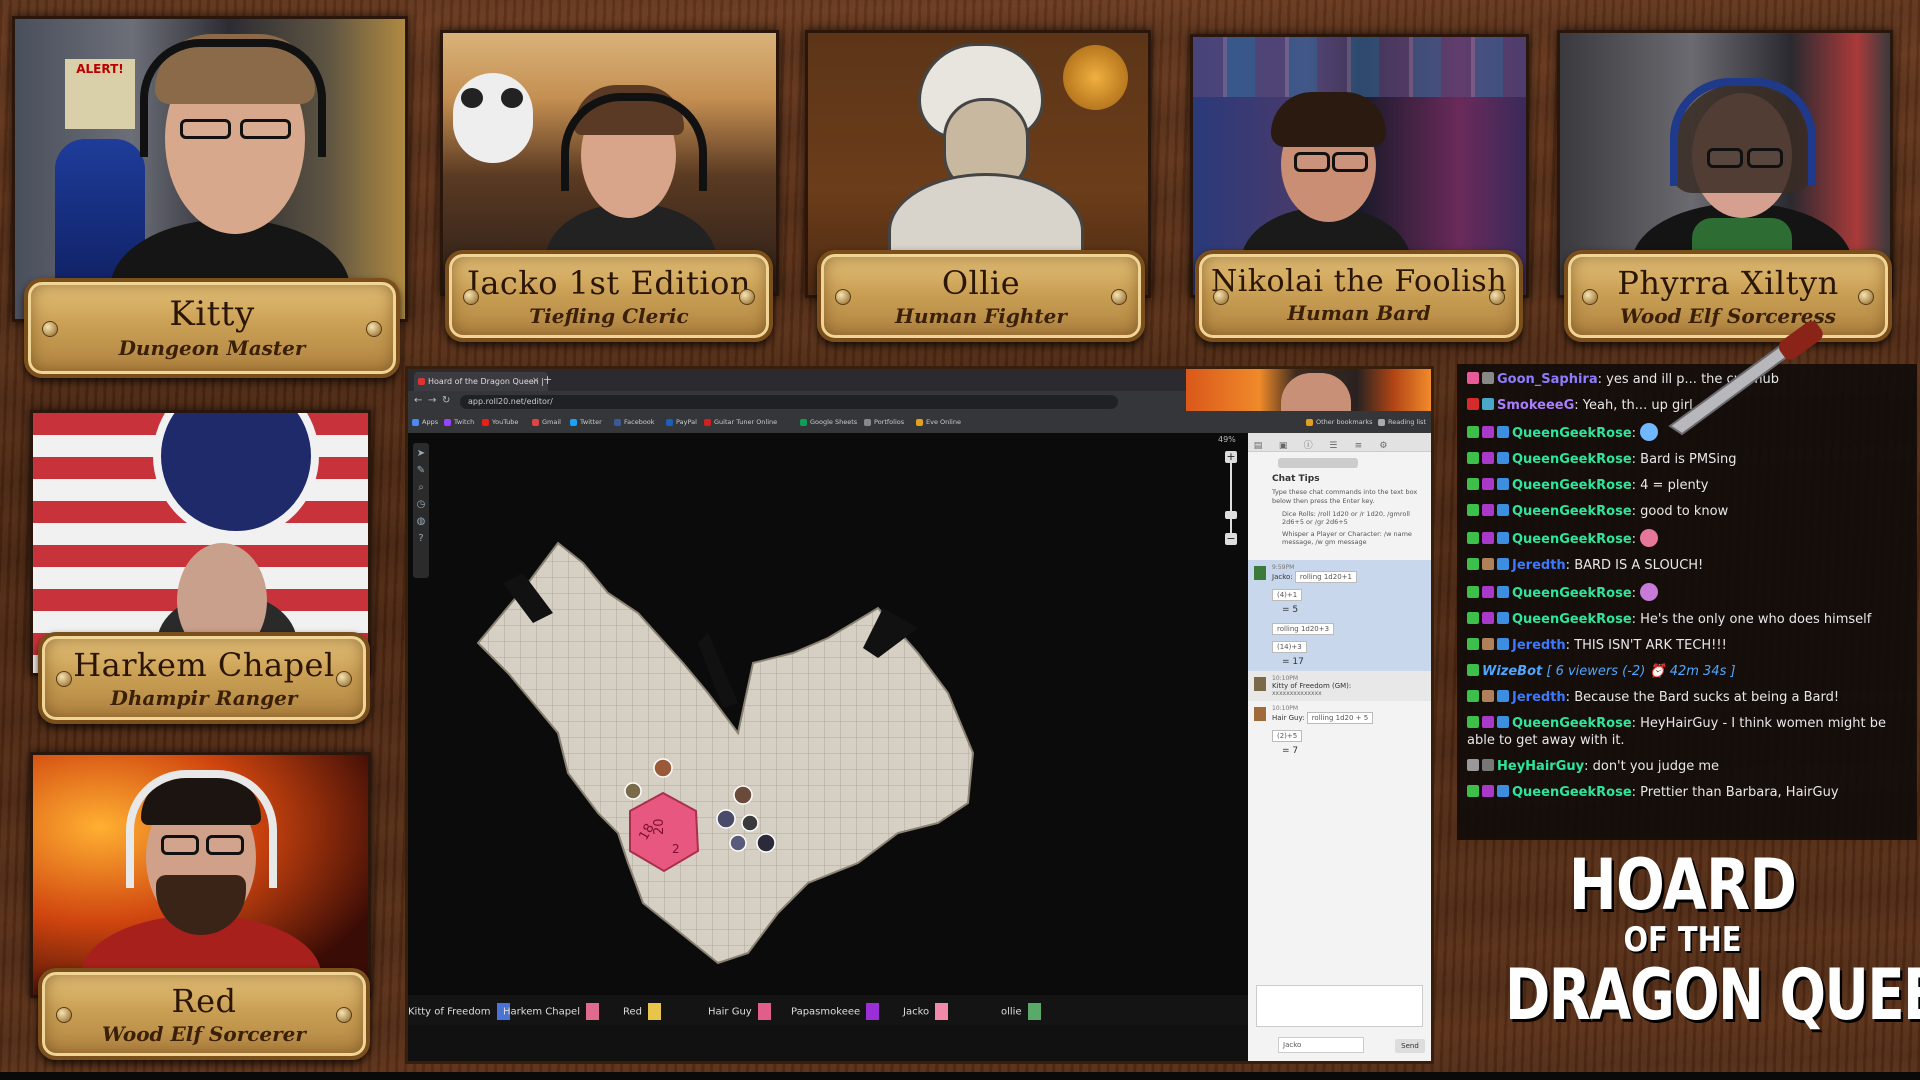  Describe the element at coordinates (546, 422) in the screenshot. I see `bookmark-gmail: Gmail` at that location.